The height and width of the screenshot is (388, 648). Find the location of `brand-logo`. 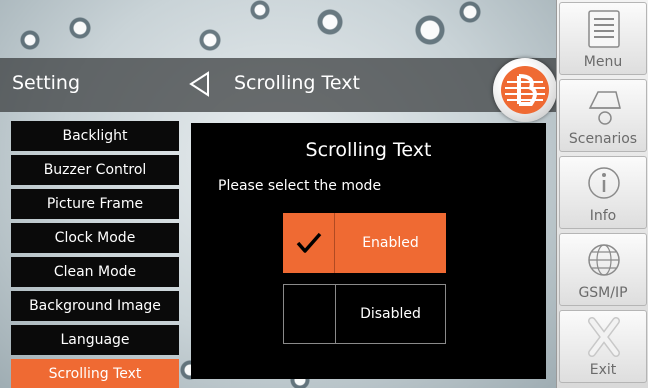

brand-logo is located at coordinates (525, 90).